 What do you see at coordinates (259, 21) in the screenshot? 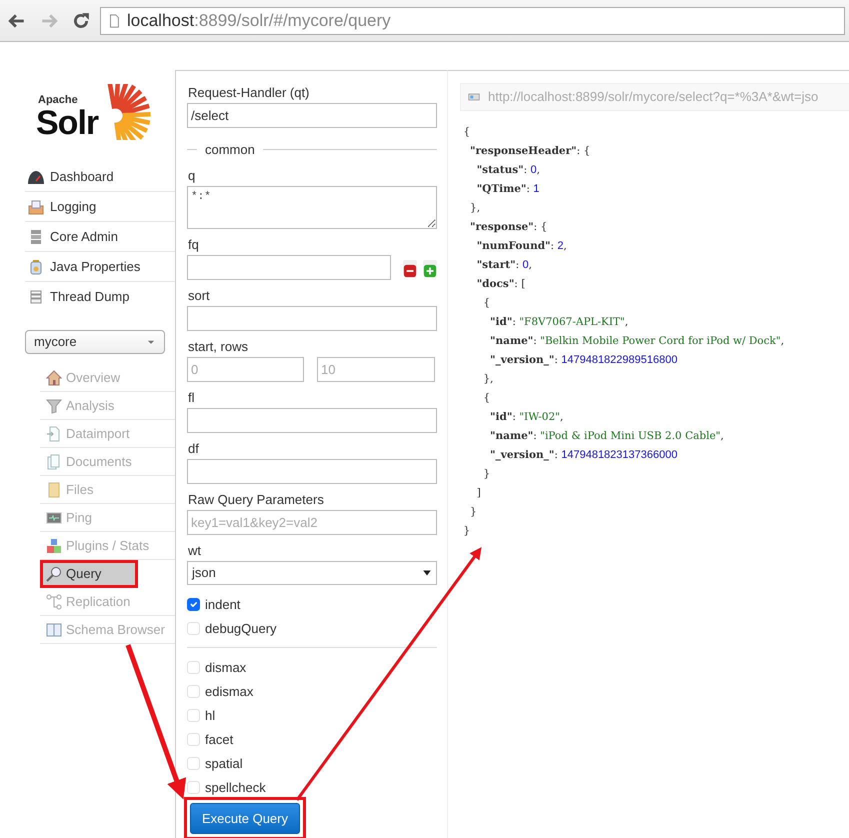
I see `url-text: localhost:8899/solr/#/mycore/query` at bounding box center [259, 21].